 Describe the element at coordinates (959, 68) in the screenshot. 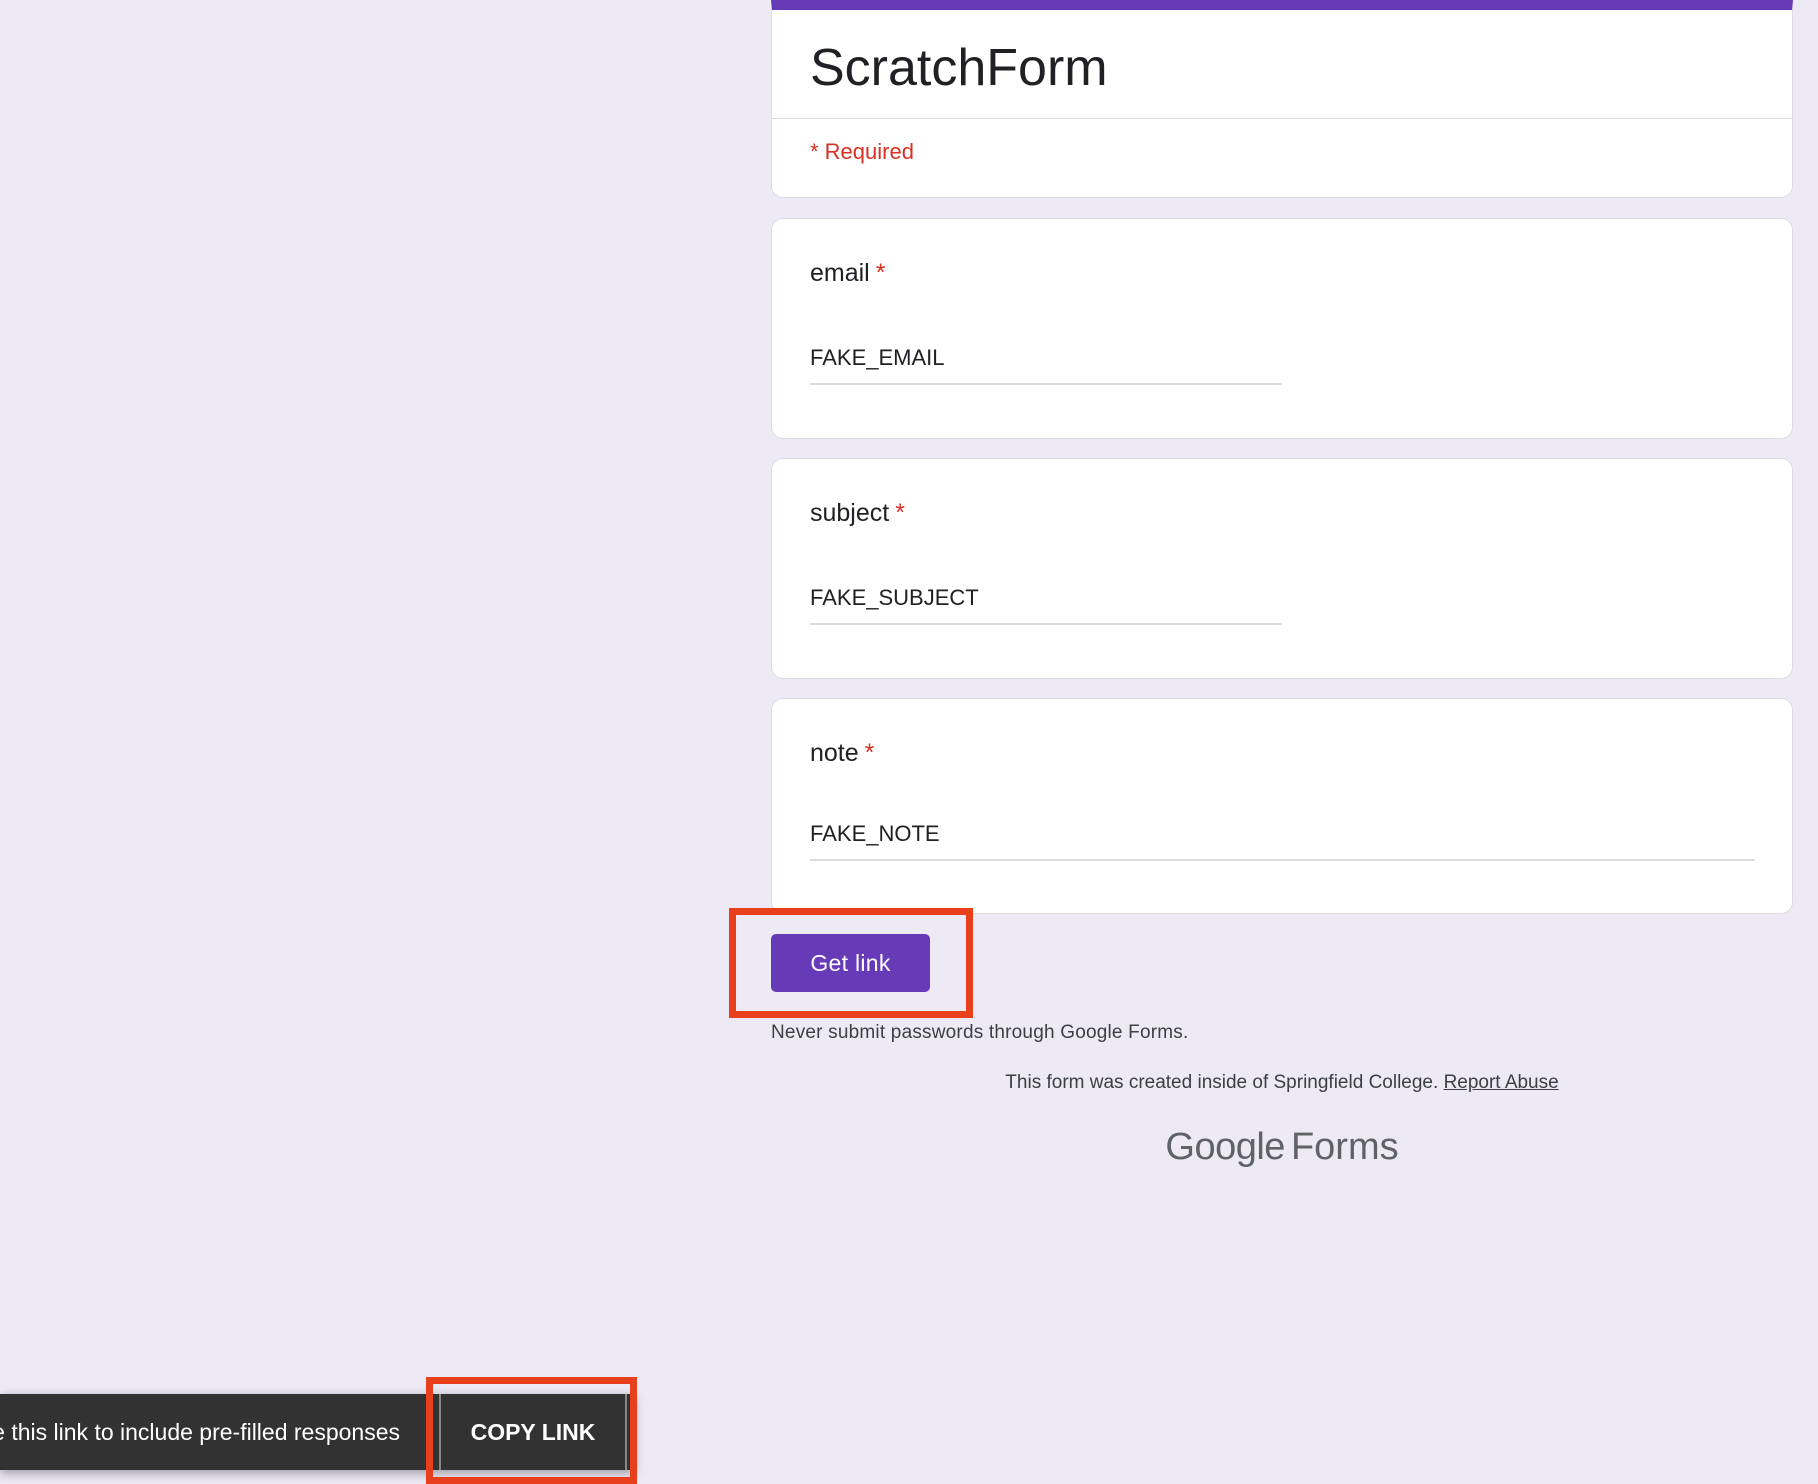

I see `form-title: ScratchForm` at that location.